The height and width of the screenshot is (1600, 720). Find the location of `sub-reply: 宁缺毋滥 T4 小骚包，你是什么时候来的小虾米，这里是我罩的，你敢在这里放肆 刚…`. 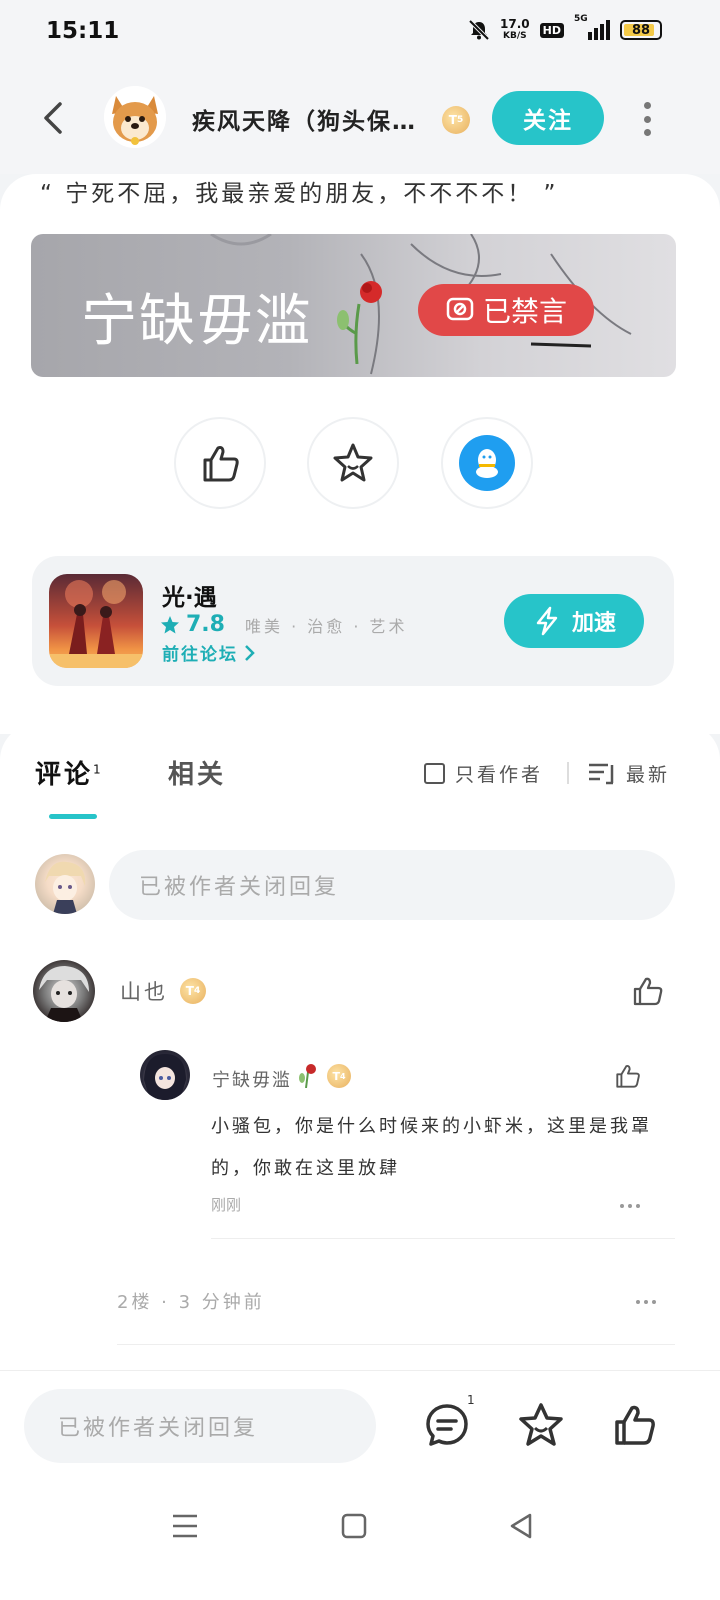

sub-reply: 宁缺毋滥 T4 小骚包，你是什么时候来的小虾米，这里是我罩的，你敢在这里放肆 刚… is located at coordinates (395, 1145).